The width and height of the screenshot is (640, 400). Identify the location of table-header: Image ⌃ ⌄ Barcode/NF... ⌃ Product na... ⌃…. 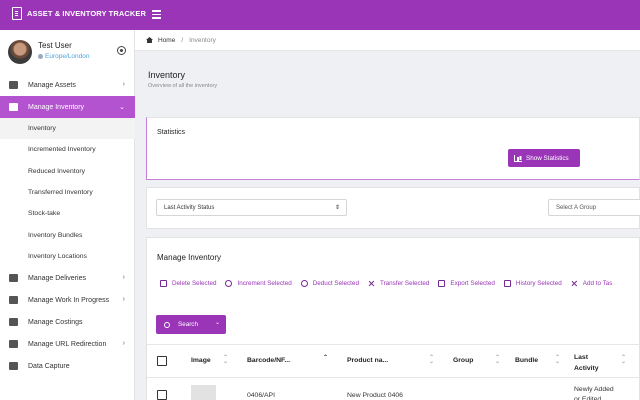
(393, 361).